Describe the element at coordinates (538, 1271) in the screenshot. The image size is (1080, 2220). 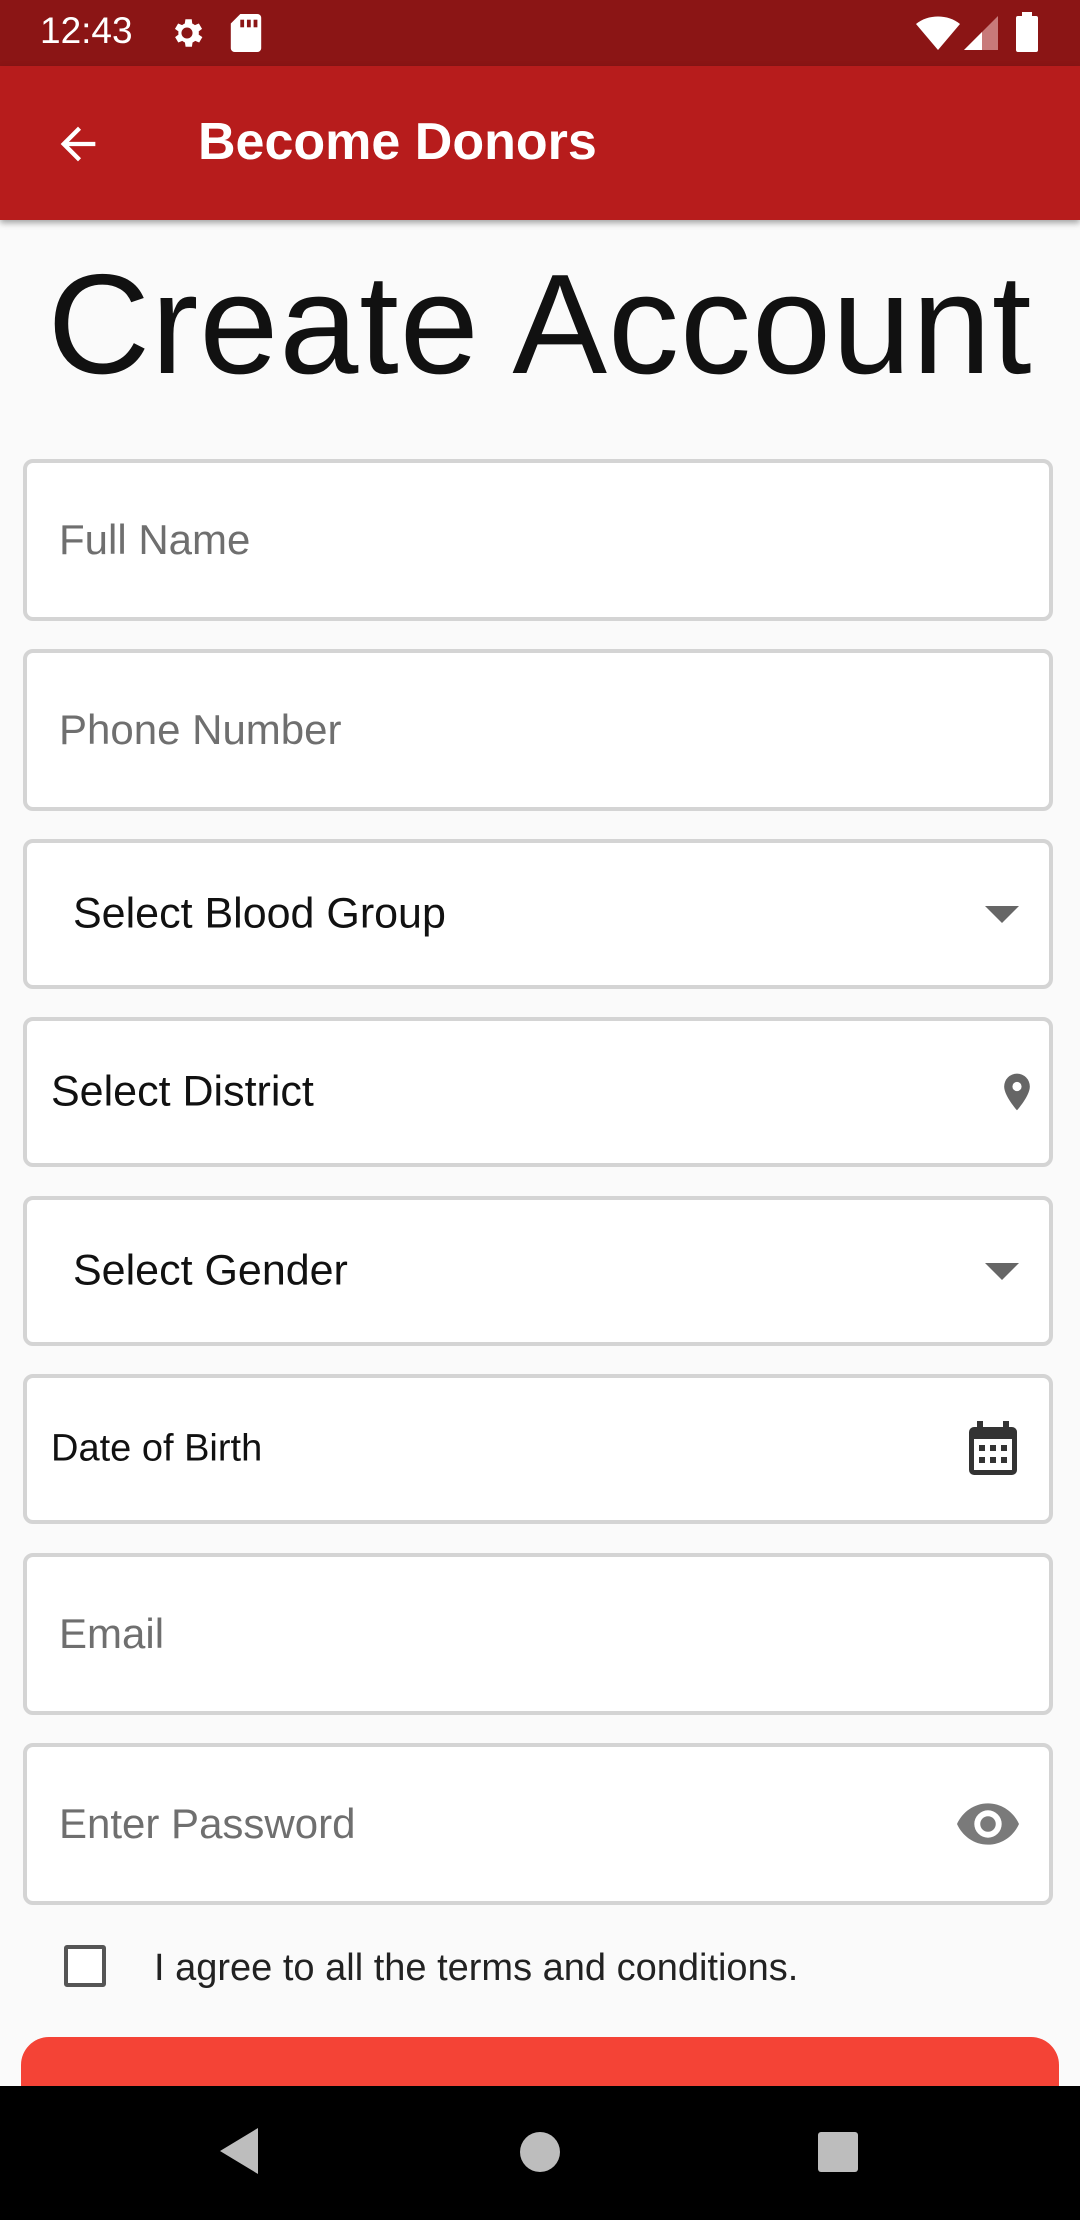
I see `gender-dropdown: Select Gender` at that location.